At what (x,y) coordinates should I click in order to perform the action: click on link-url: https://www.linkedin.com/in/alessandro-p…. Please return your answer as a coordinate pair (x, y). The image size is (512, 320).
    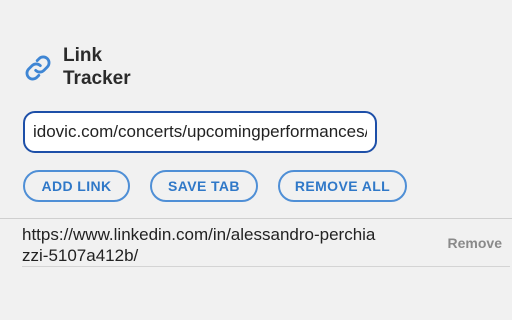
    Looking at the image, I should click on (202, 245).